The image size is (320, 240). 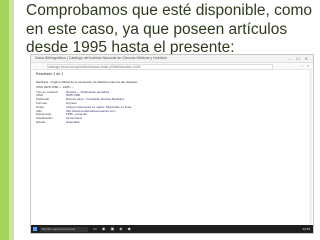 What do you see at coordinates (310, 147) in the screenshot?
I see `scrollbar` at bounding box center [310, 147].